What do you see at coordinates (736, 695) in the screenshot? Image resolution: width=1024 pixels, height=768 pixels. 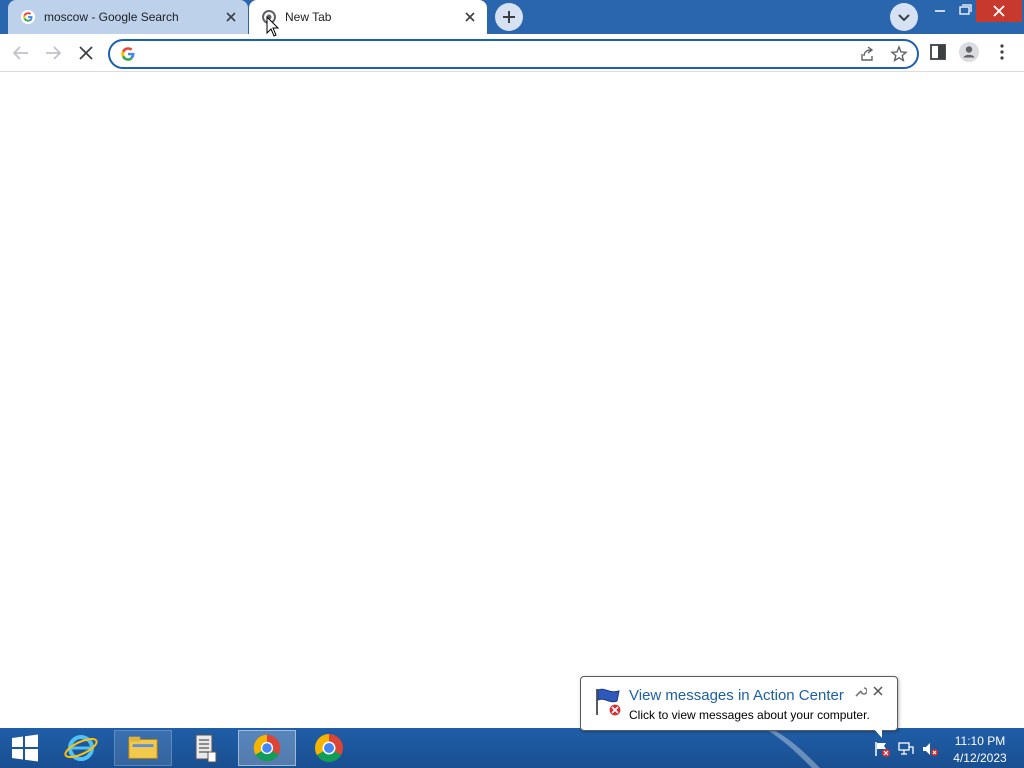 I see `notification-title: View messages in Action Center` at bounding box center [736, 695].